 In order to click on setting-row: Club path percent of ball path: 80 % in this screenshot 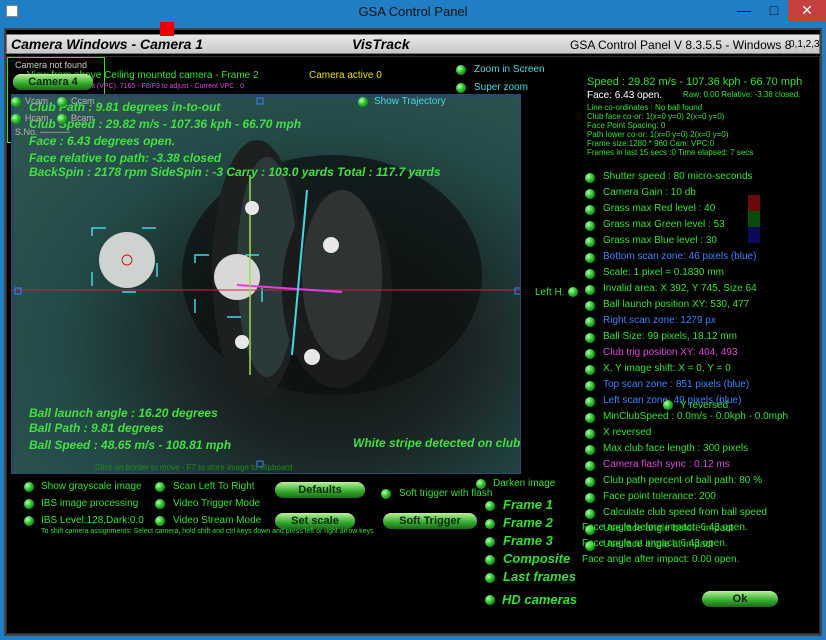, I will do `click(701, 483)`.